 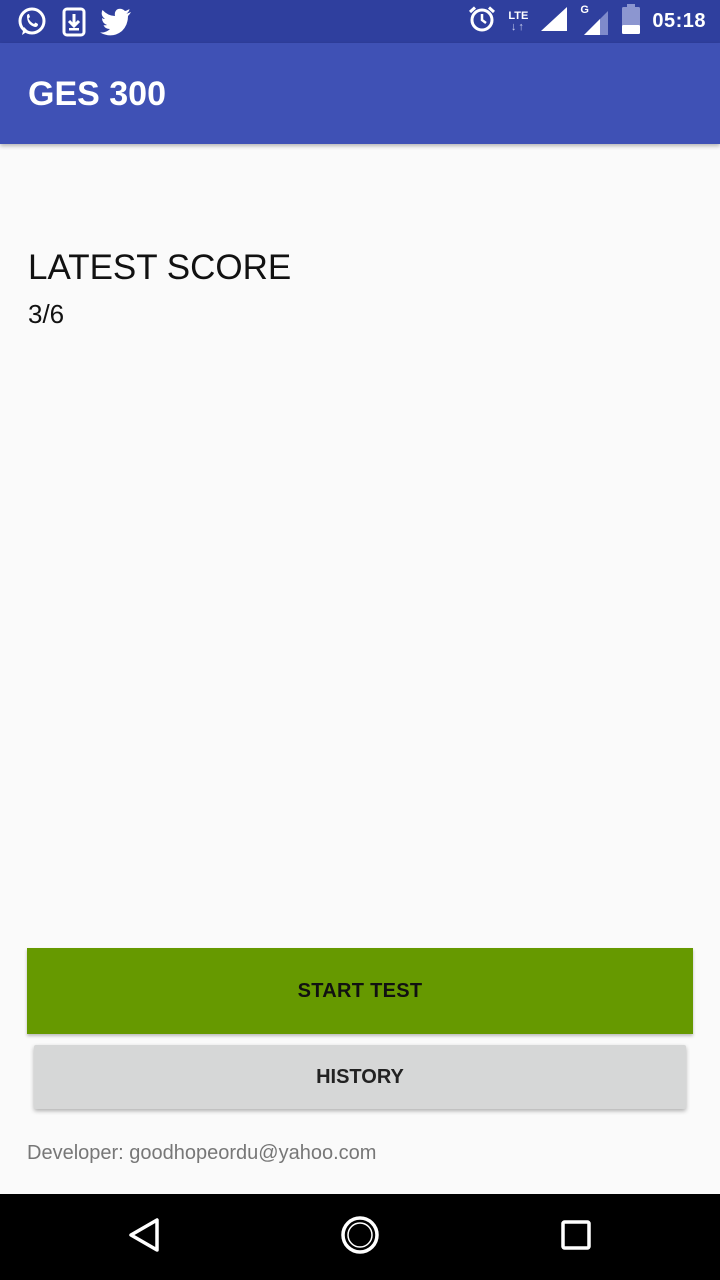 I want to click on back-icon, so click(x=144, y=1237).